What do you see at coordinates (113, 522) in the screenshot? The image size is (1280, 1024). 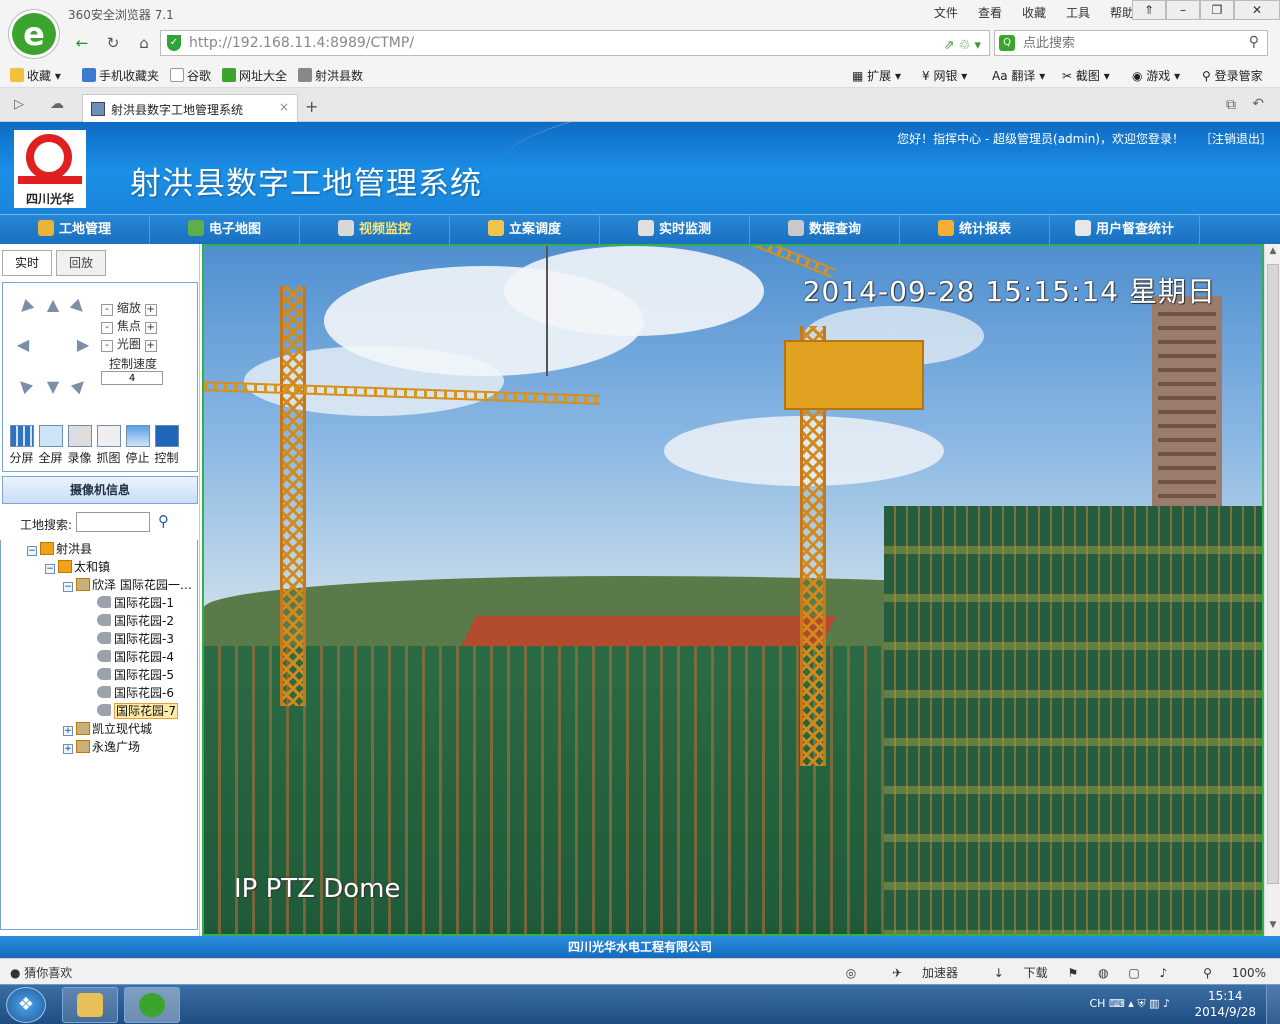 I see `site-search-input` at bounding box center [113, 522].